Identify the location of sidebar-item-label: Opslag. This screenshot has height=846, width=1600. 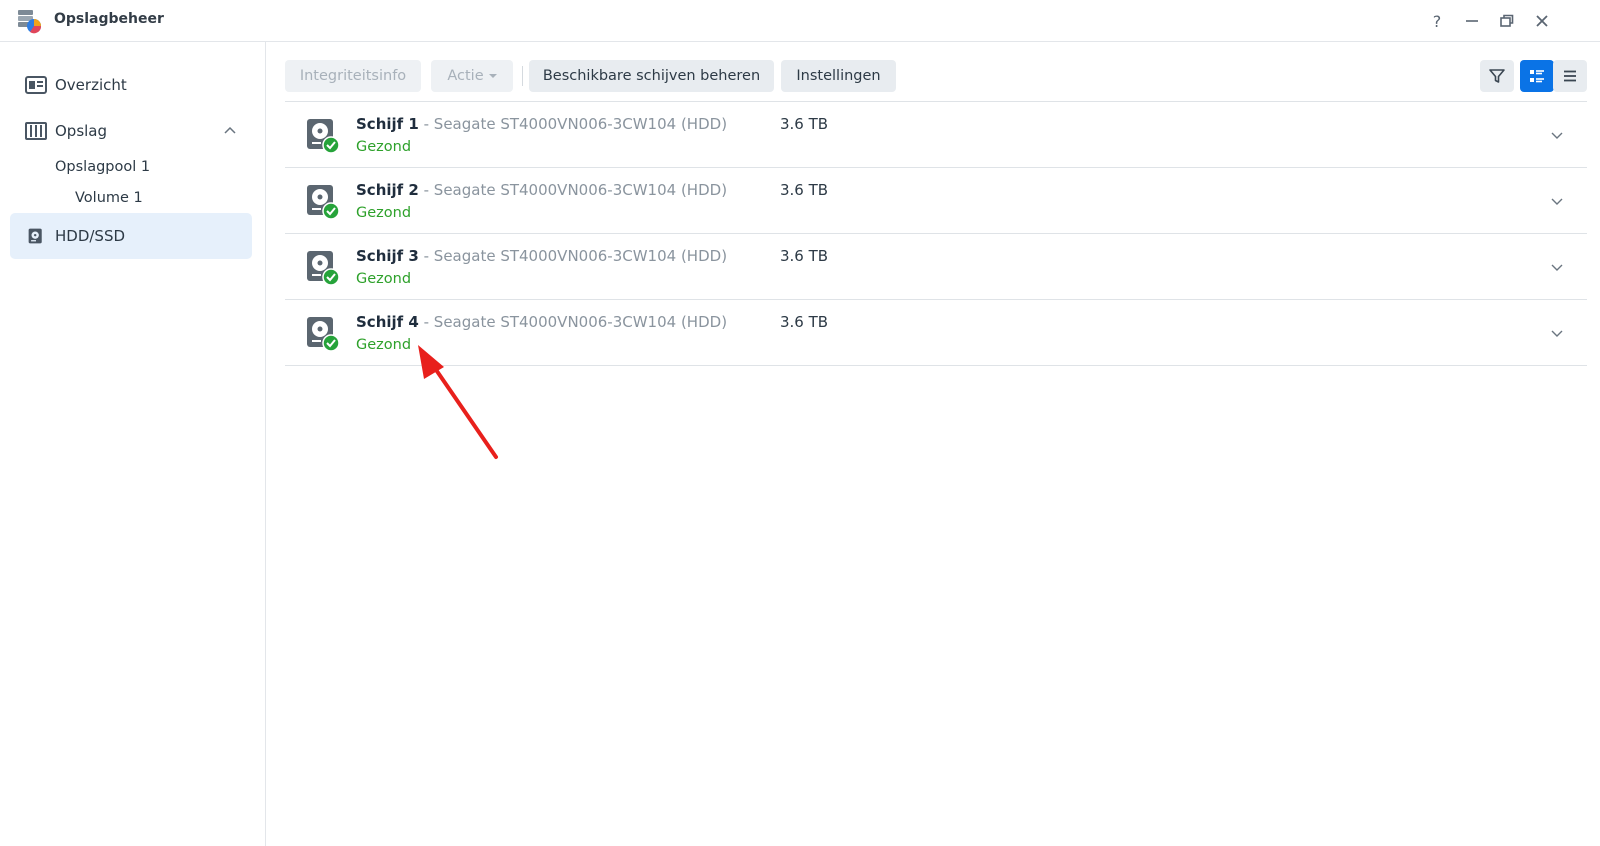
(81, 131).